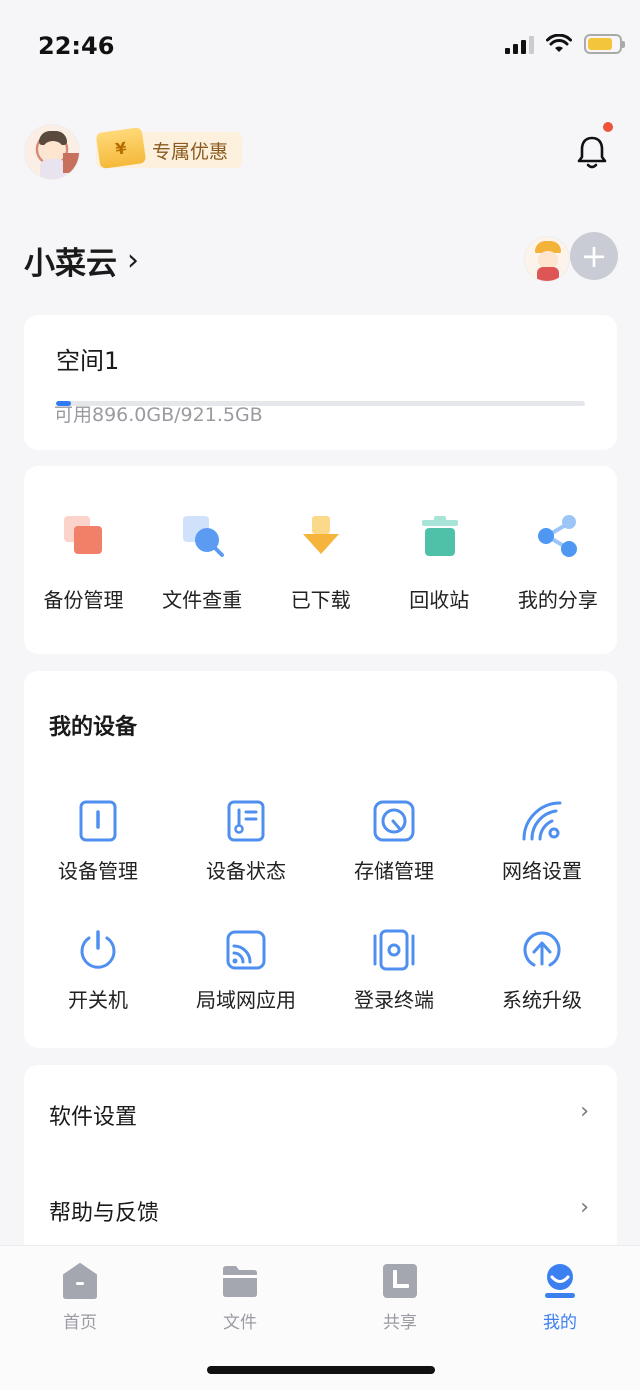 The image size is (640, 1390). I want to click on storage-available-text: 可用896.0GB/921.5GB, so click(158, 415).